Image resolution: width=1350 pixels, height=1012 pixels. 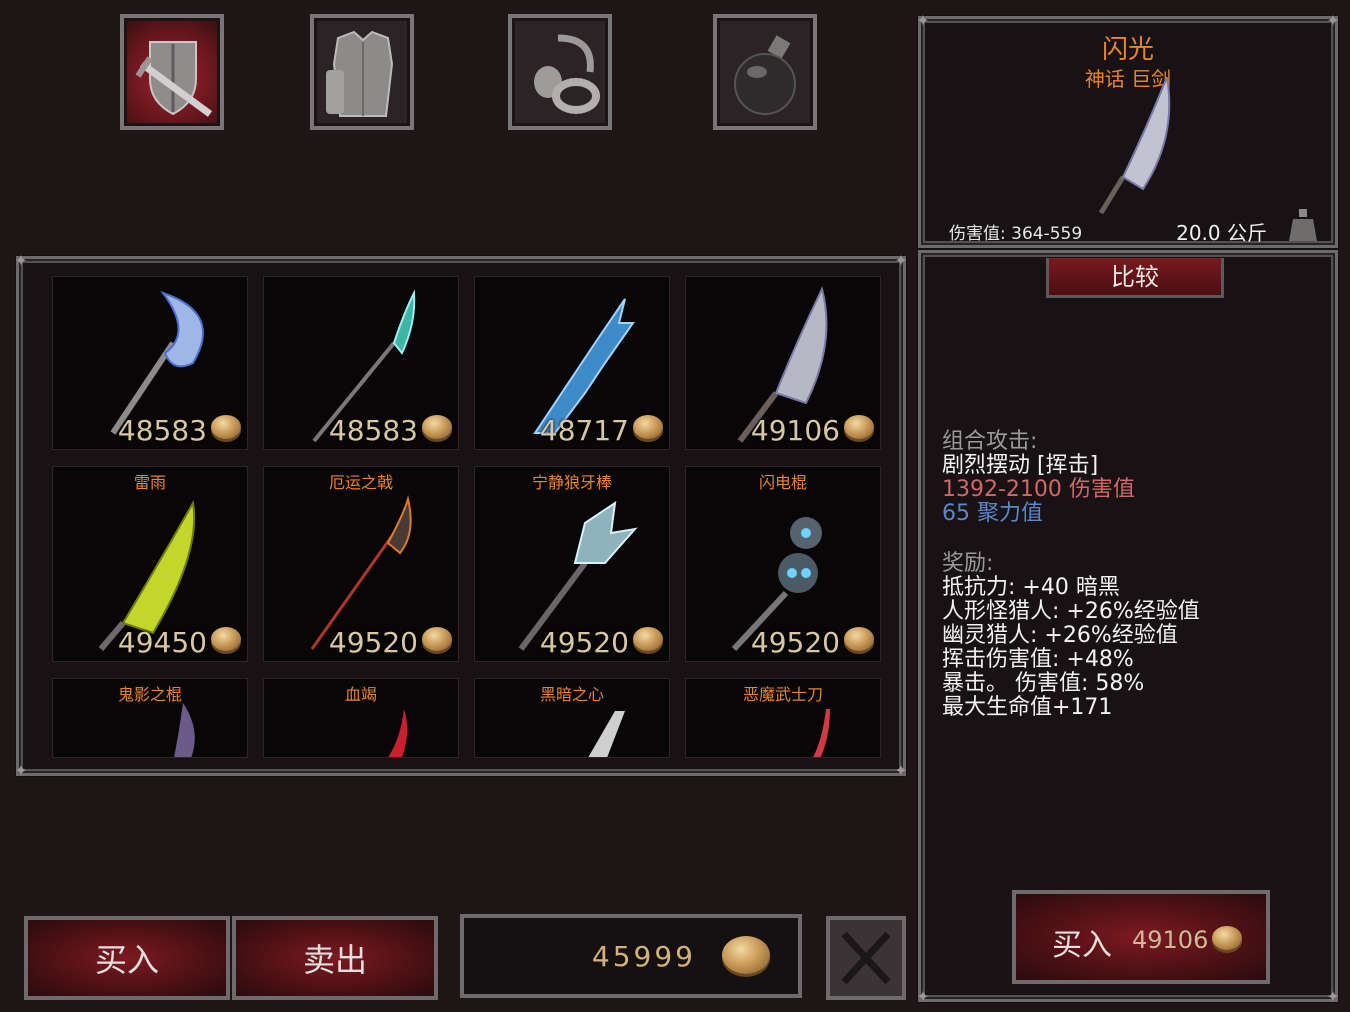 I want to click on red-blade-weapon-icon, so click(x=398, y=733).